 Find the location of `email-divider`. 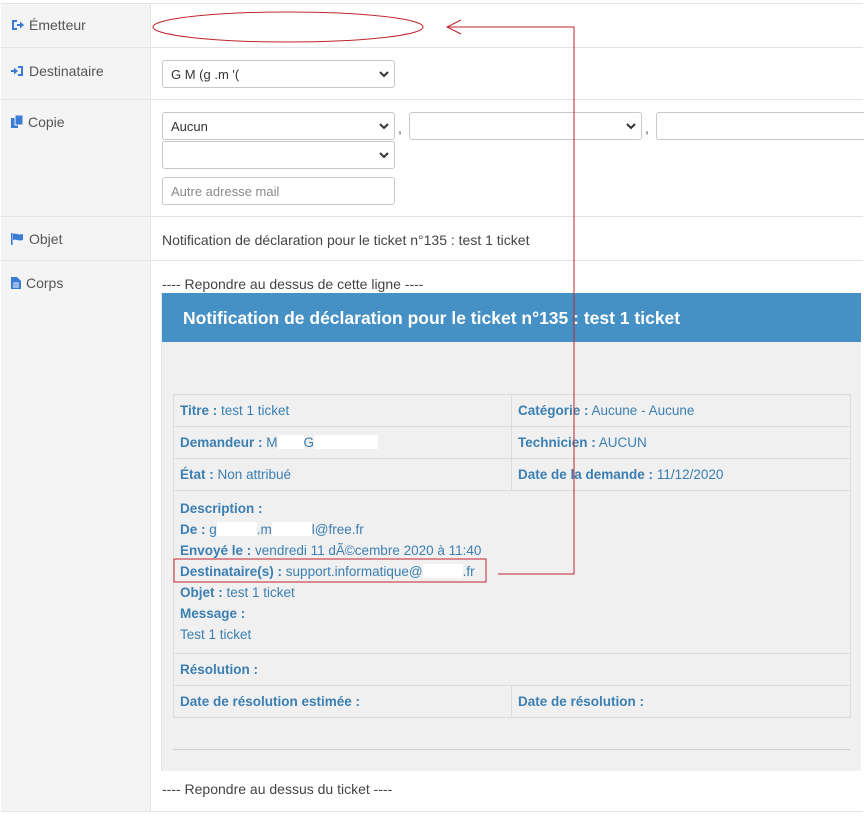

email-divider is located at coordinates (511, 749).